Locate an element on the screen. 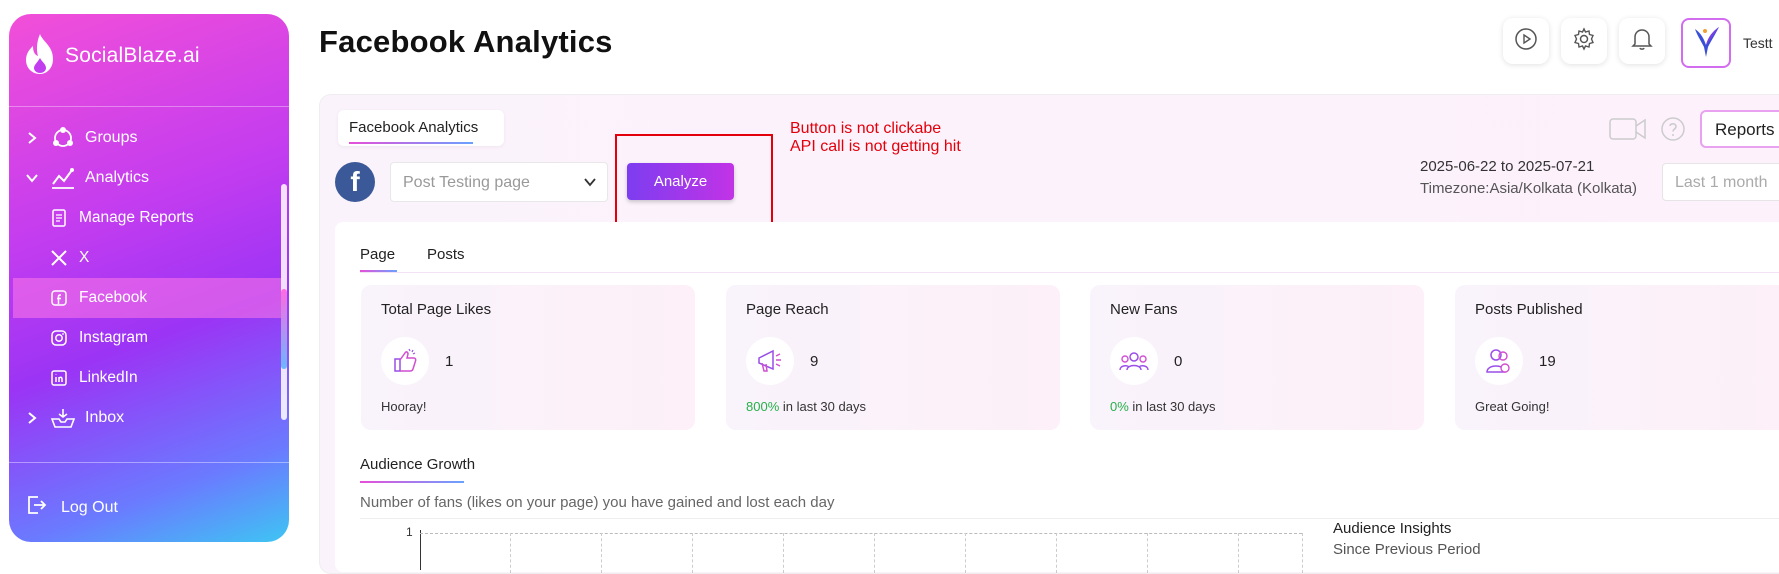 This screenshot has width=1779, height=574. card-footer: Great Going! is located at coordinates (1512, 406).